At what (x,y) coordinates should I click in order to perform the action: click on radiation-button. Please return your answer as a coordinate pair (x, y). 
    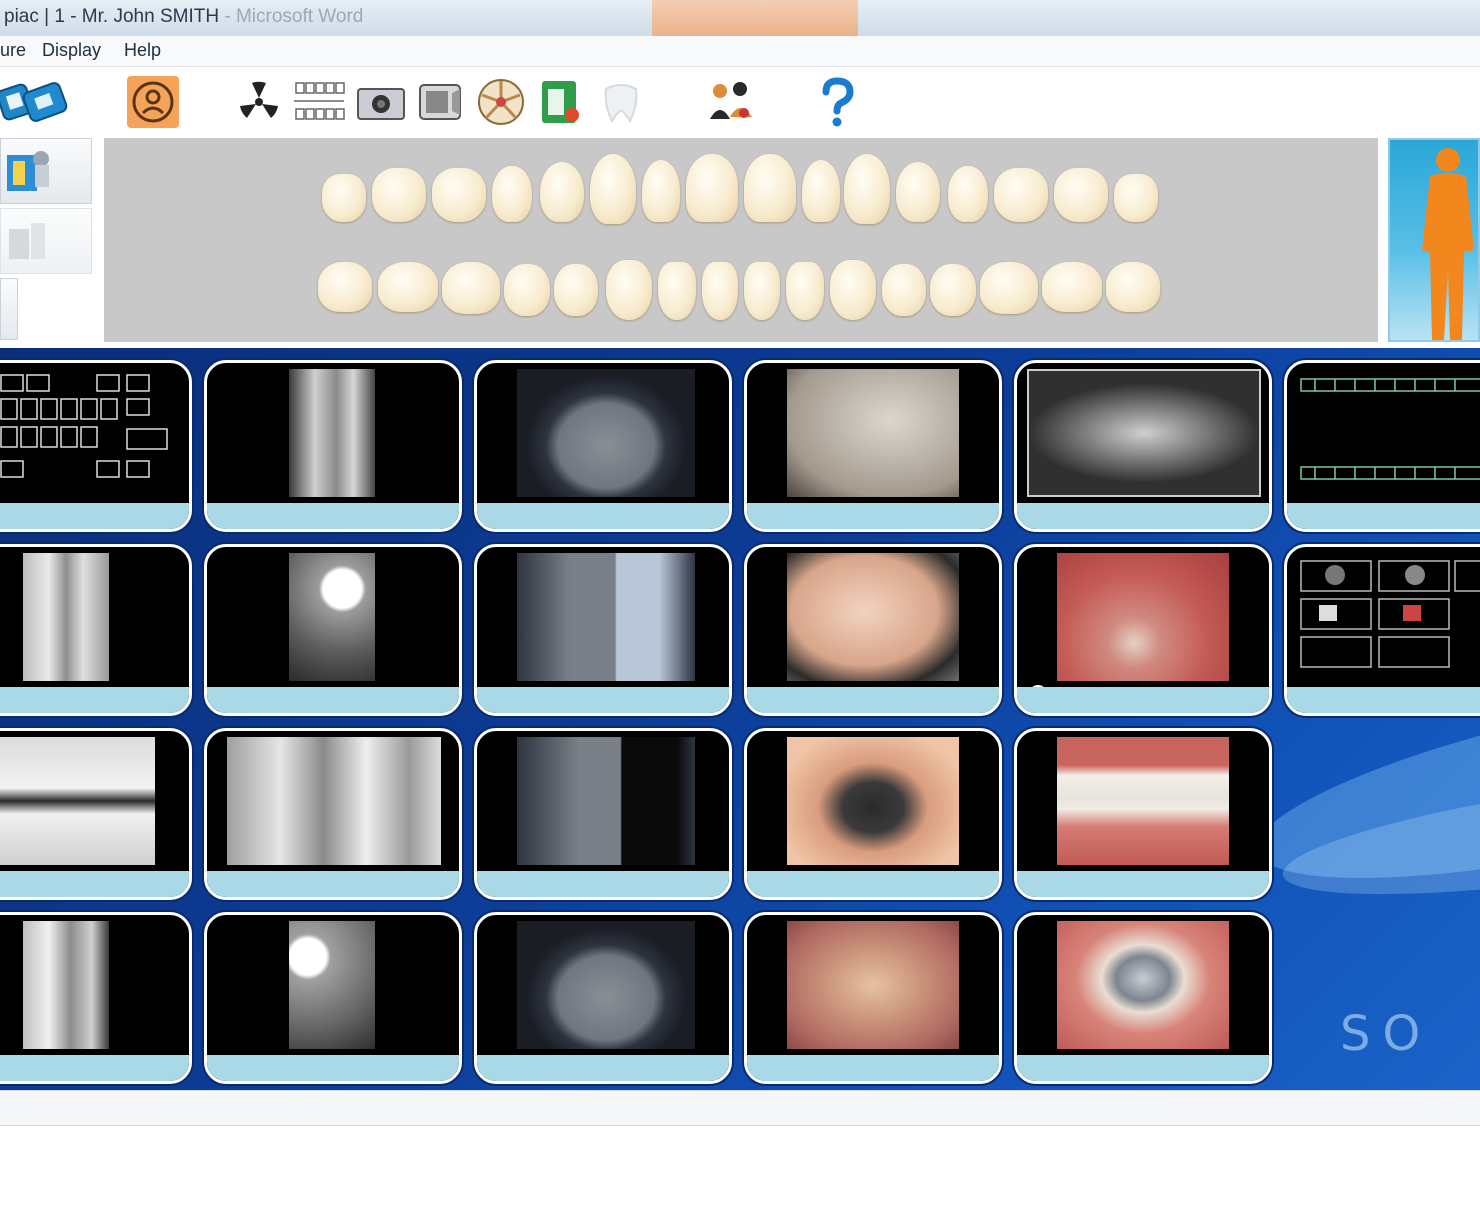
    Looking at the image, I should click on (259, 102).